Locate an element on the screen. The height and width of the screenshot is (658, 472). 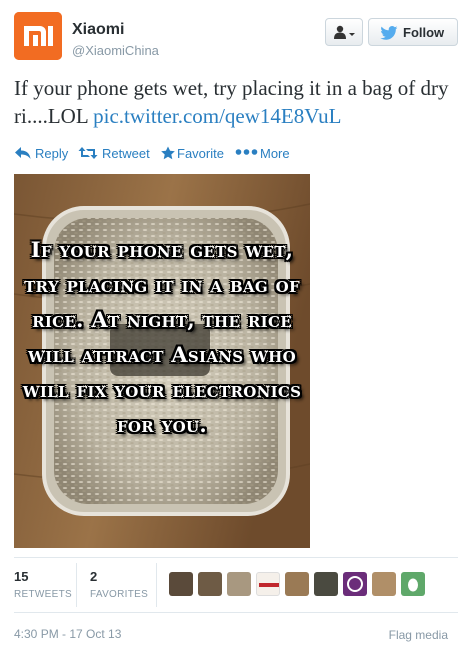
retweets-count: 15 is located at coordinates (21, 576).